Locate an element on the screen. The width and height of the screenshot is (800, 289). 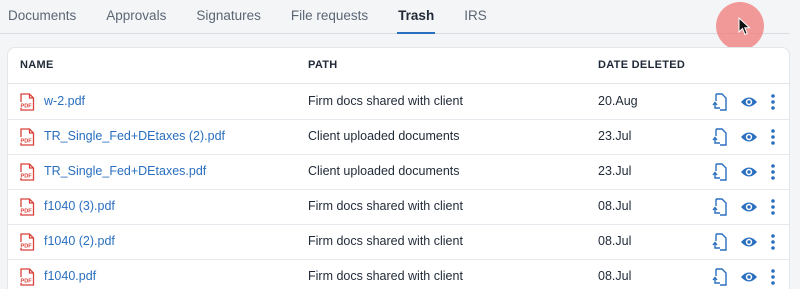
name-cell: PDF f1040 (3).pdf is located at coordinates (67, 206).